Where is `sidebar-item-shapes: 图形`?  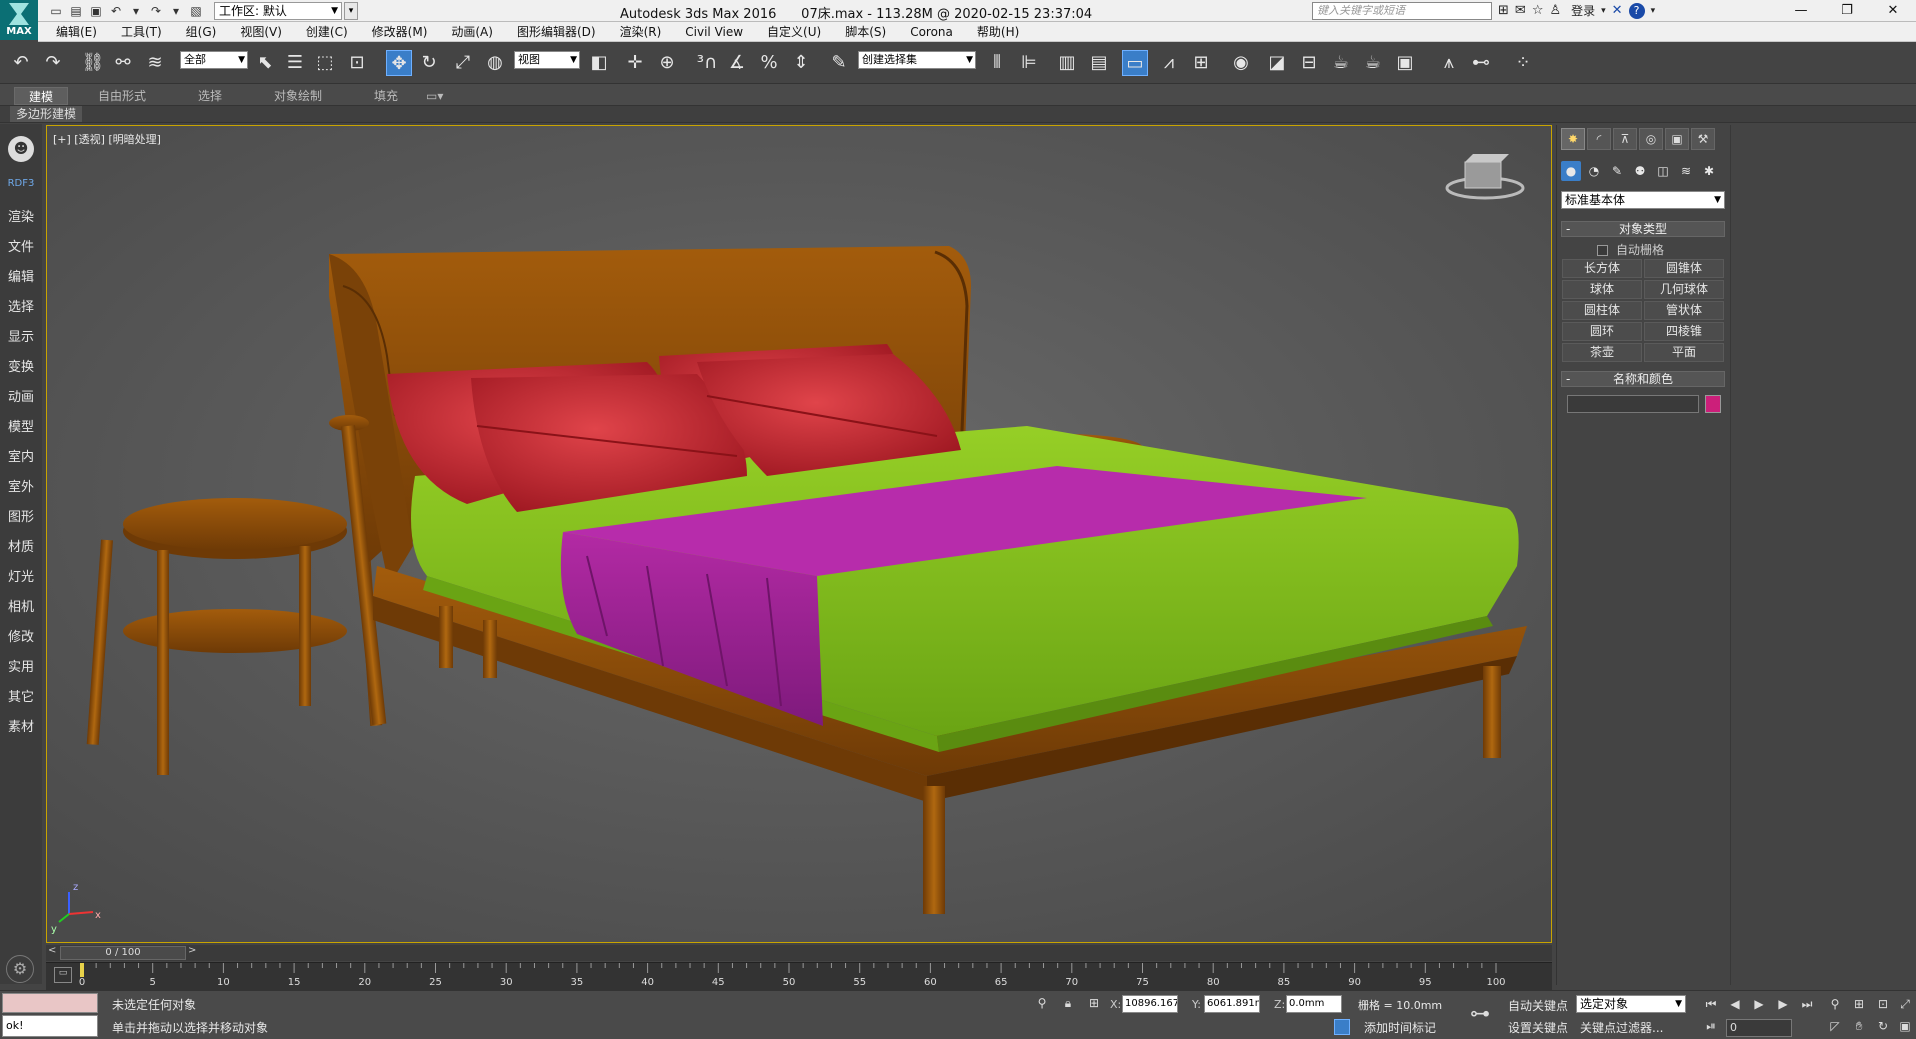
sidebar-item-shapes: 图形 is located at coordinates (21, 515).